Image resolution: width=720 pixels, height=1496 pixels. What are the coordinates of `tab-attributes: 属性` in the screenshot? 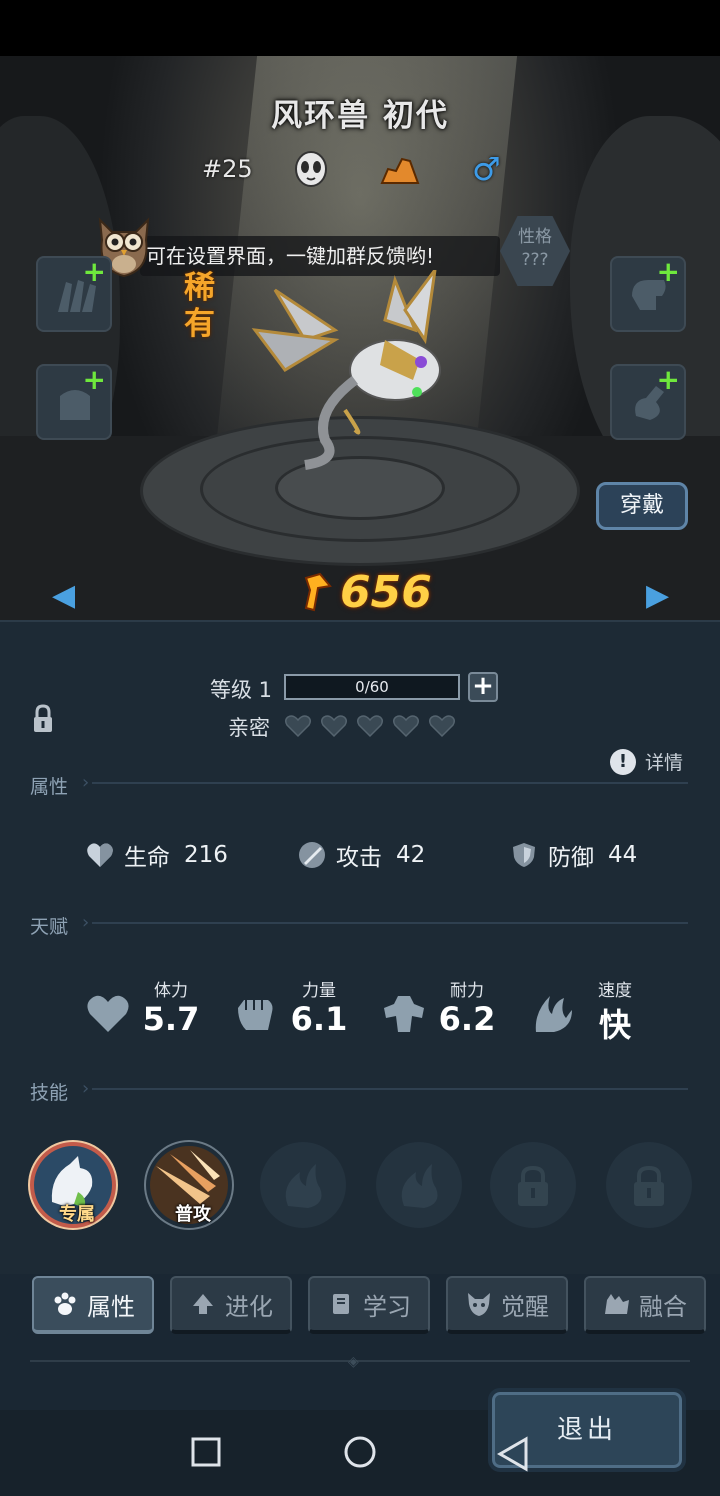 It's located at (93, 1305).